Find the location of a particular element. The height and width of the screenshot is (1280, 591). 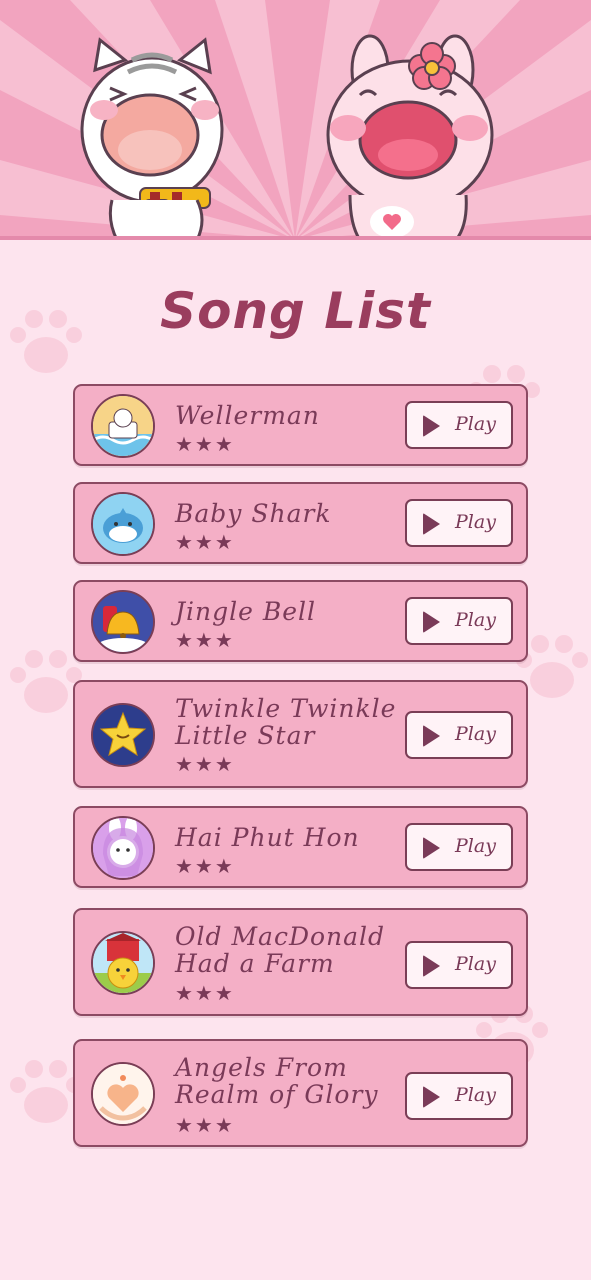

song-card: Old MacDonald Had a Farm ★★★ Play is located at coordinates (300, 962).